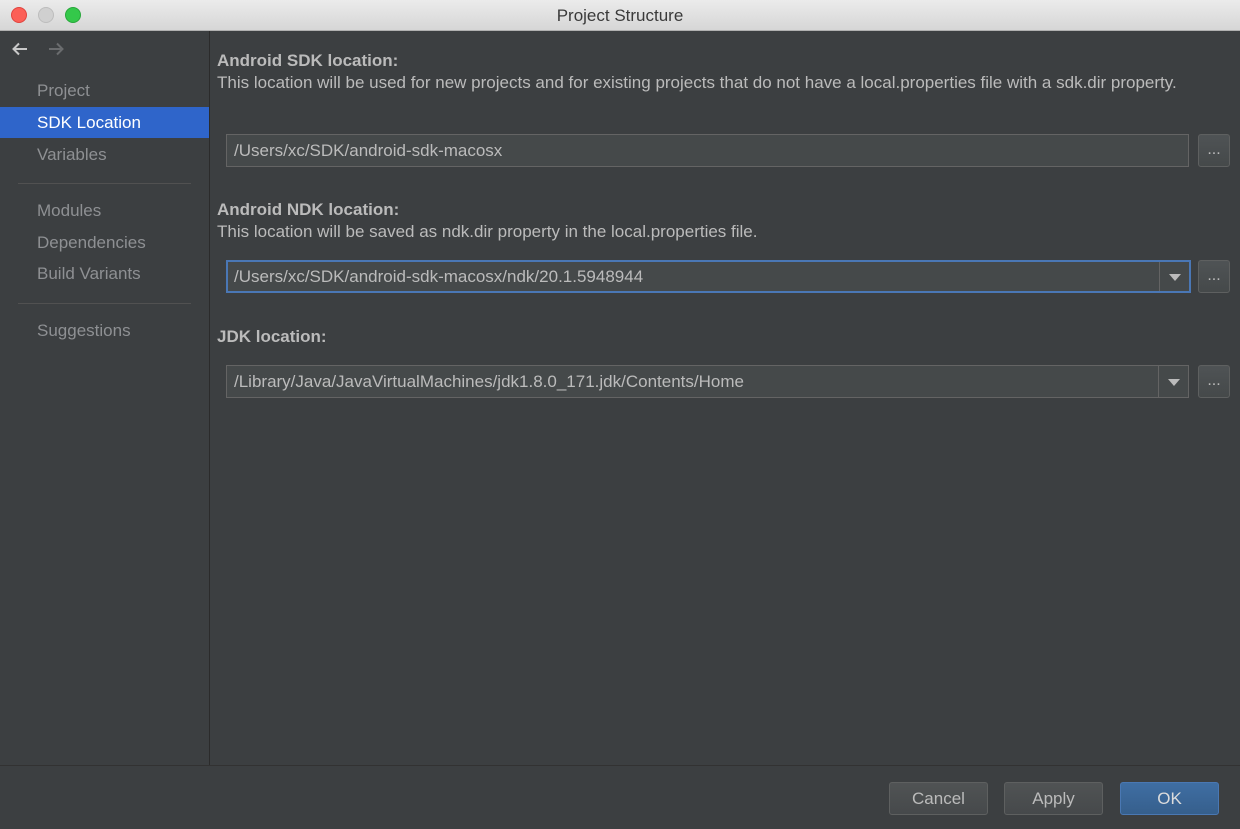  What do you see at coordinates (308, 60) in the screenshot?
I see `sdk-location-heading: Android SDK location:` at bounding box center [308, 60].